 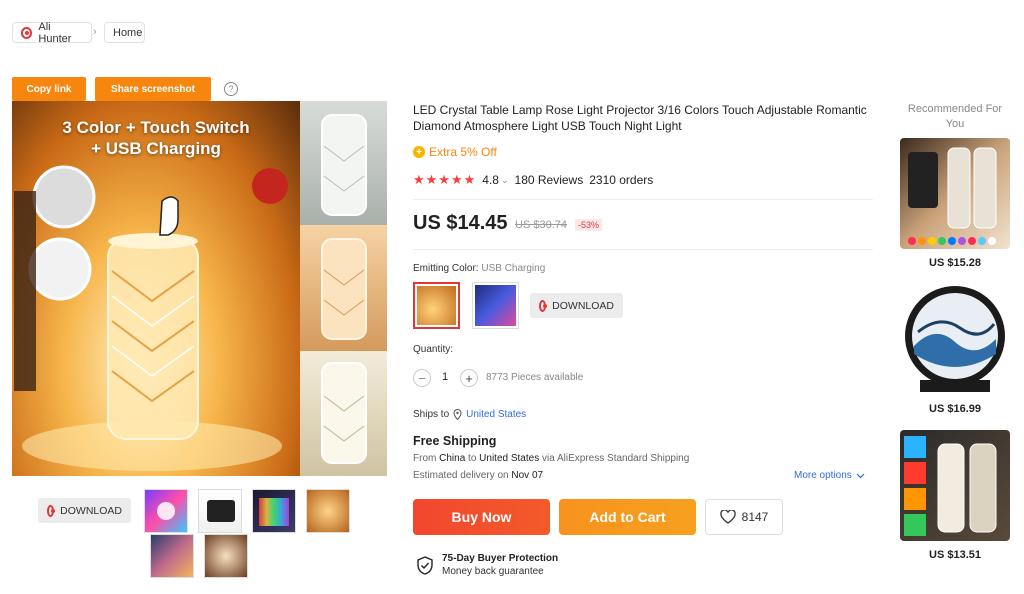 I want to click on variant-download-button: DOWNLOAD, so click(x=576, y=305).